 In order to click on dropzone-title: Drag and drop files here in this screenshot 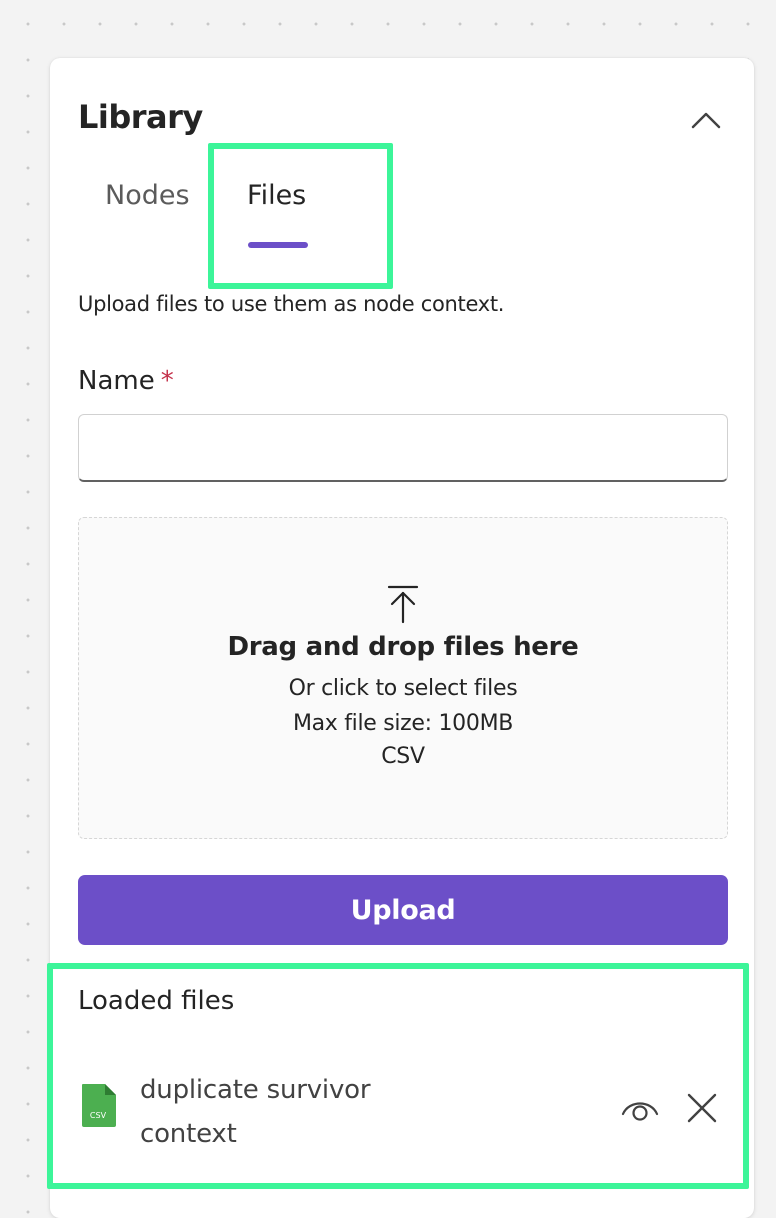, I will do `click(403, 647)`.